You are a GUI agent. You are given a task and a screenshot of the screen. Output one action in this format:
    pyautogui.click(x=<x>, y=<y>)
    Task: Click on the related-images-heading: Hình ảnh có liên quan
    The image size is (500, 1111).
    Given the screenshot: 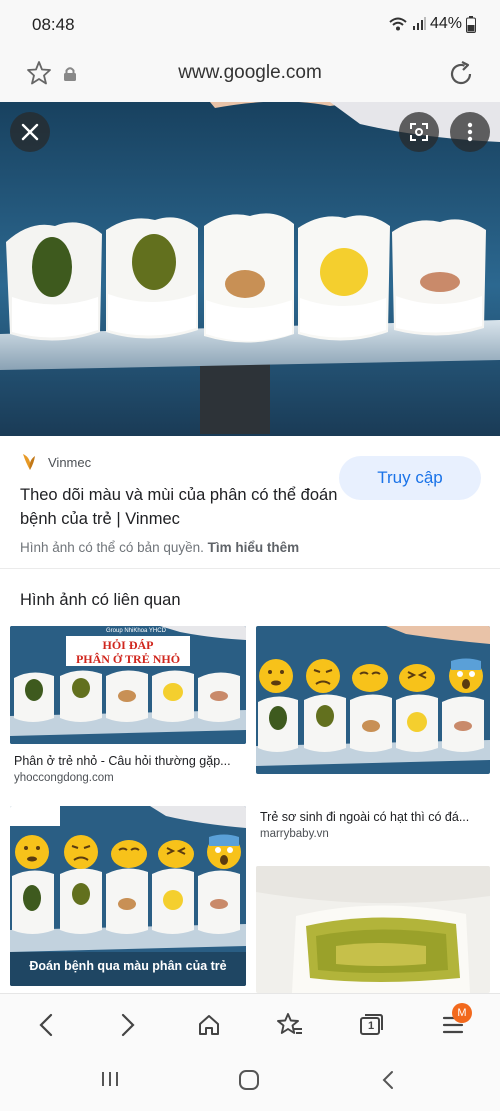 What is the action you would take?
    pyautogui.click(x=100, y=600)
    